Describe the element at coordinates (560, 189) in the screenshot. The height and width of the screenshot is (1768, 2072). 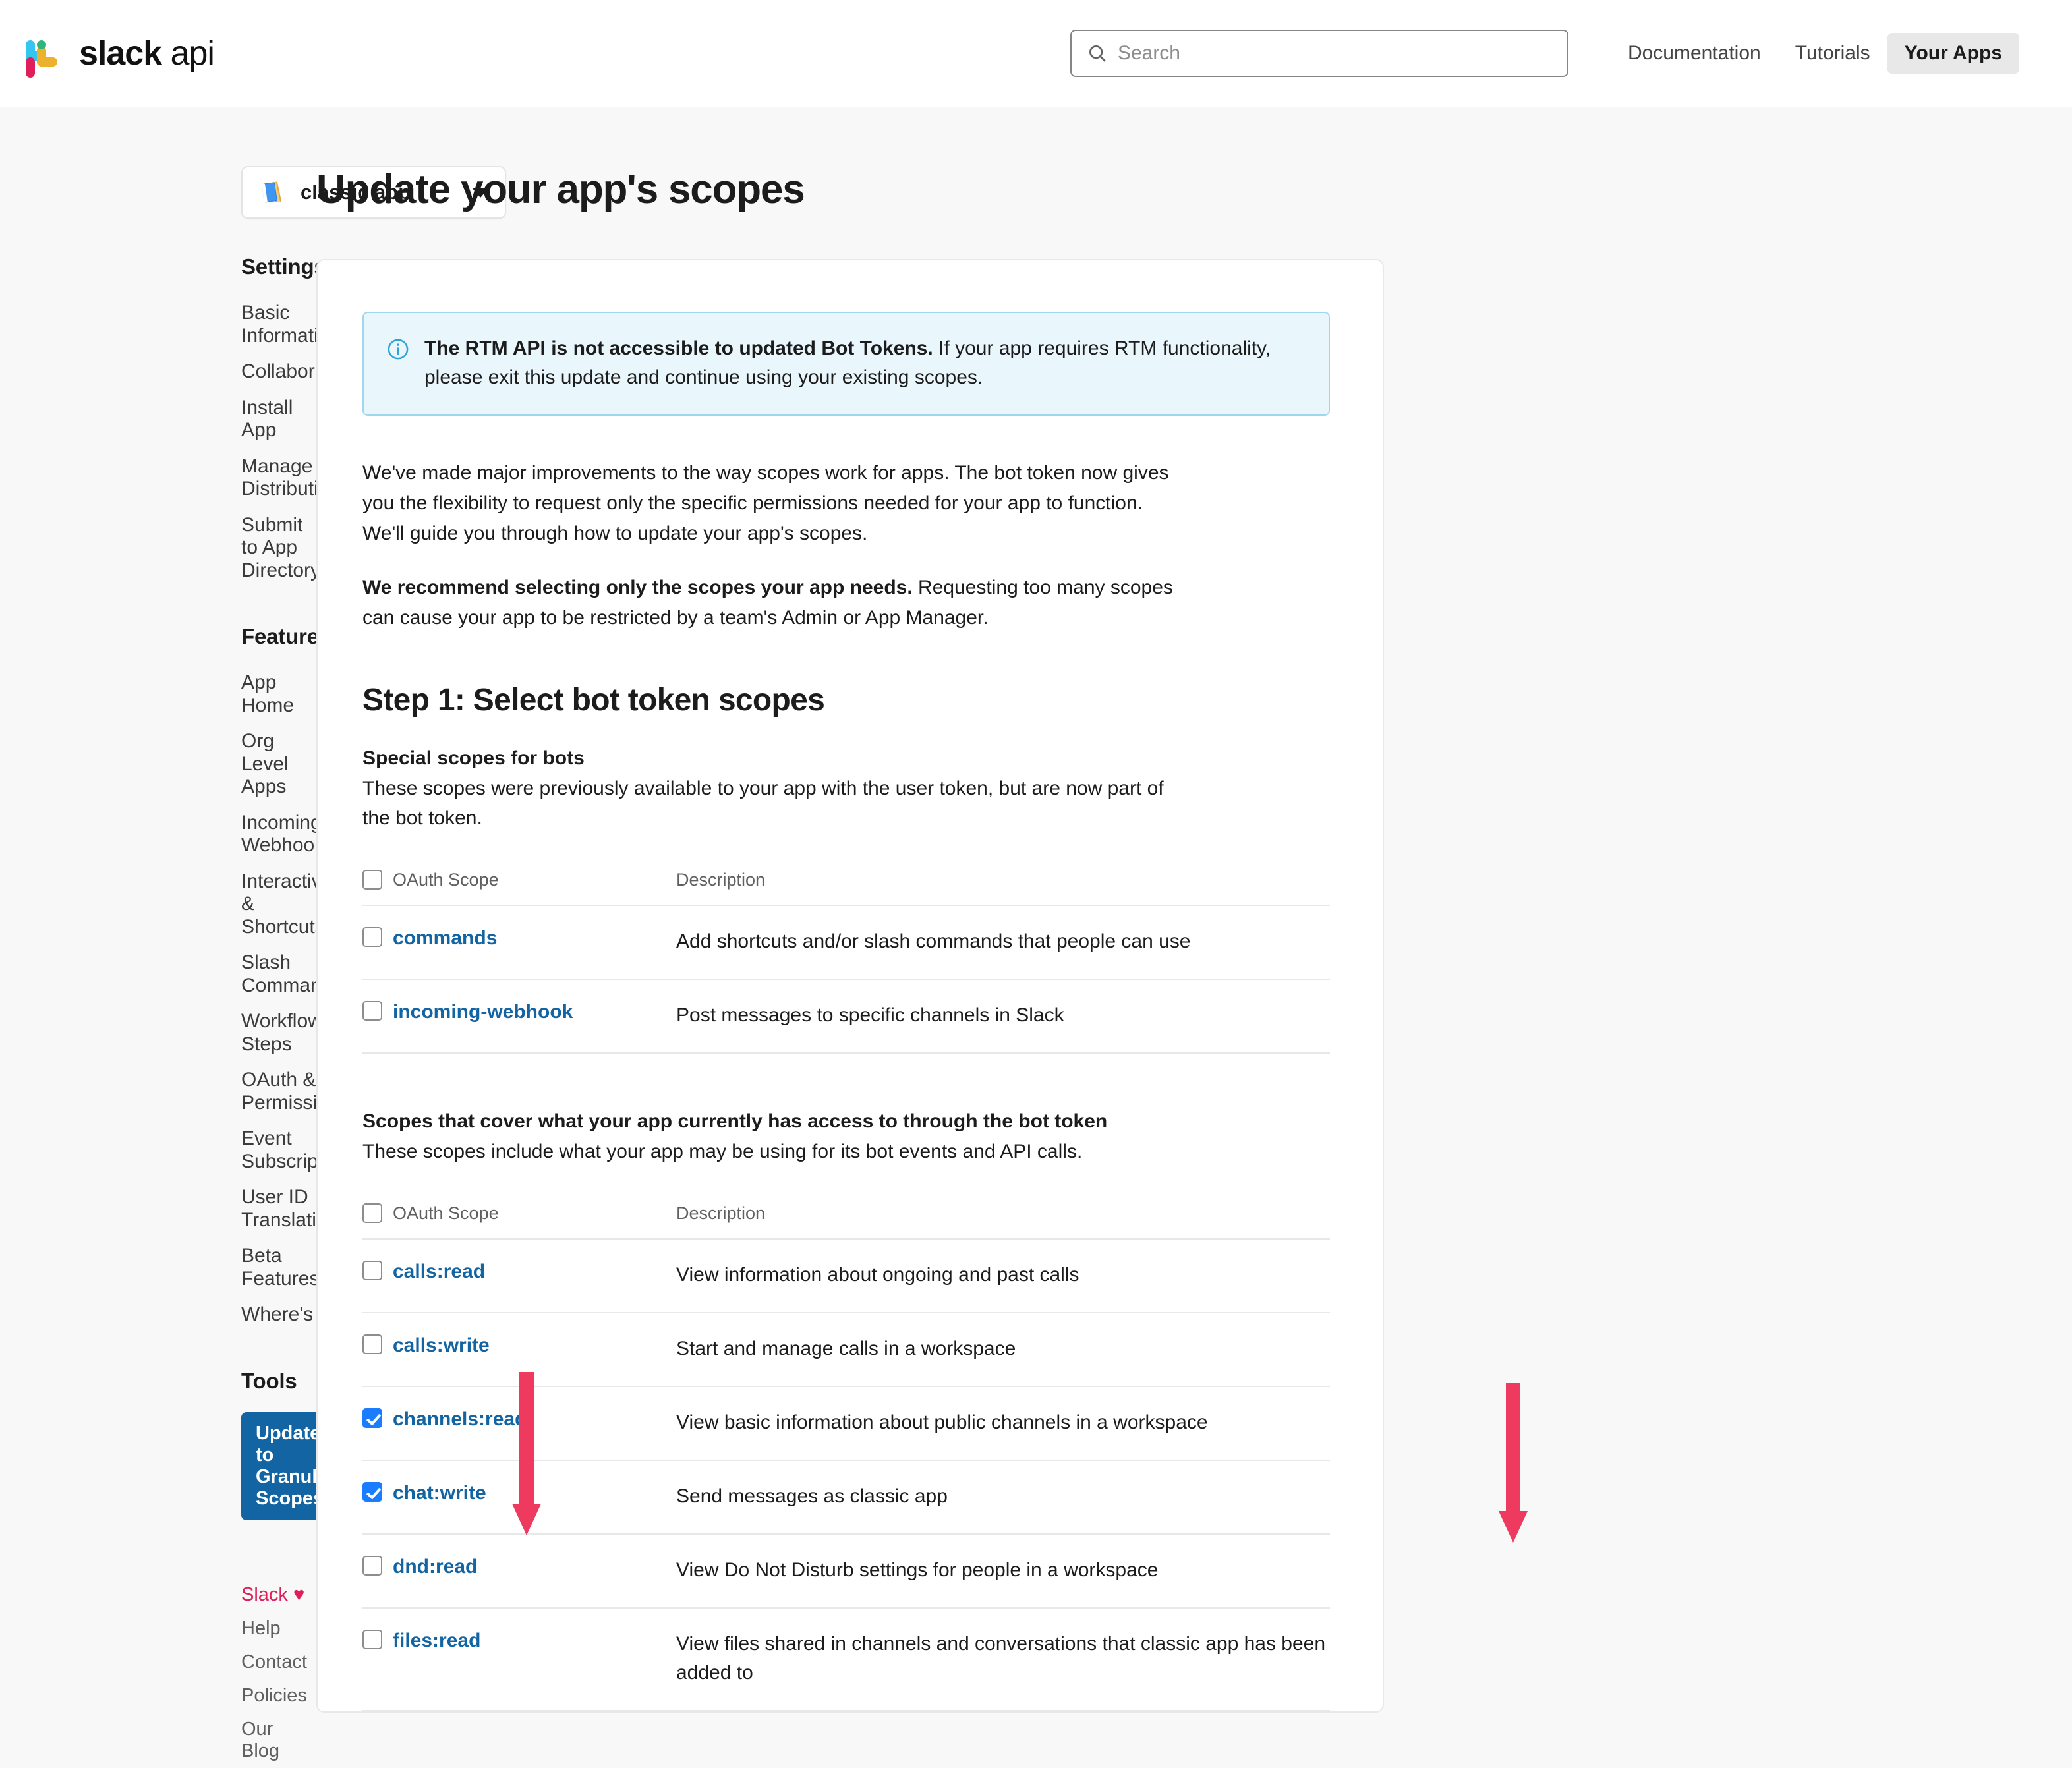
I see `page-title: Update your app's scopes` at that location.